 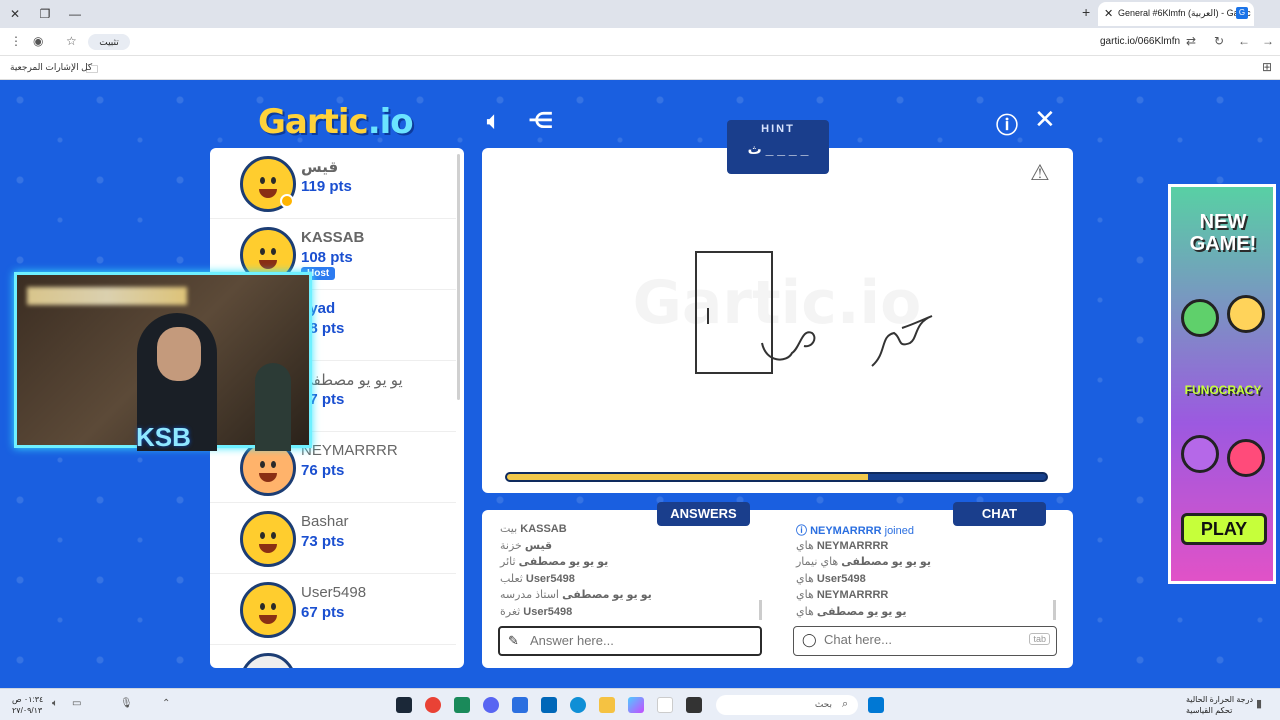 What do you see at coordinates (323, 612) in the screenshot?
I see `player-points: 67 pts` at bounding box center [323, 612].